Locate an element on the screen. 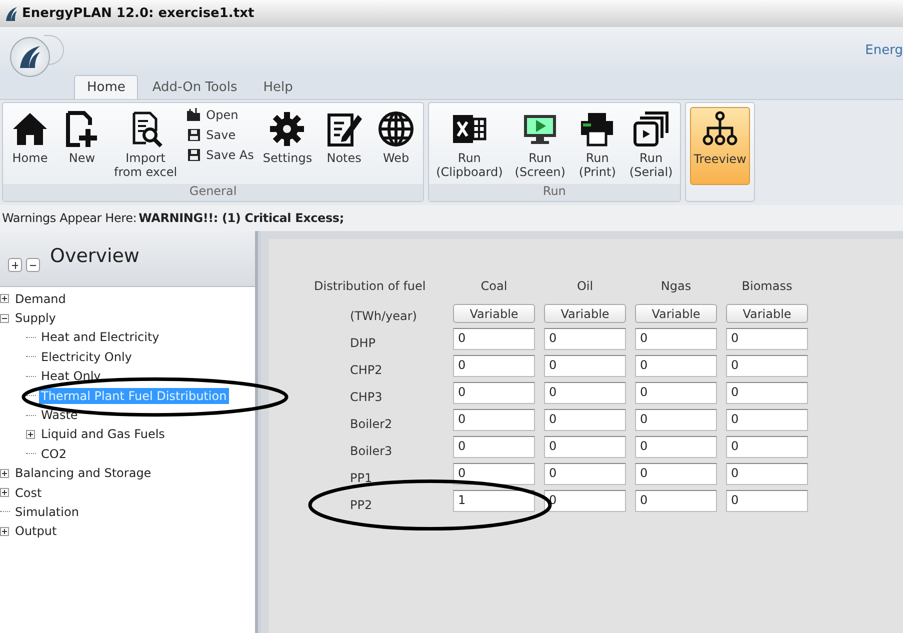 Image resolution: width=903 pixels, height=633 pixels. application-menu-button is located at coordinates (30, 57).